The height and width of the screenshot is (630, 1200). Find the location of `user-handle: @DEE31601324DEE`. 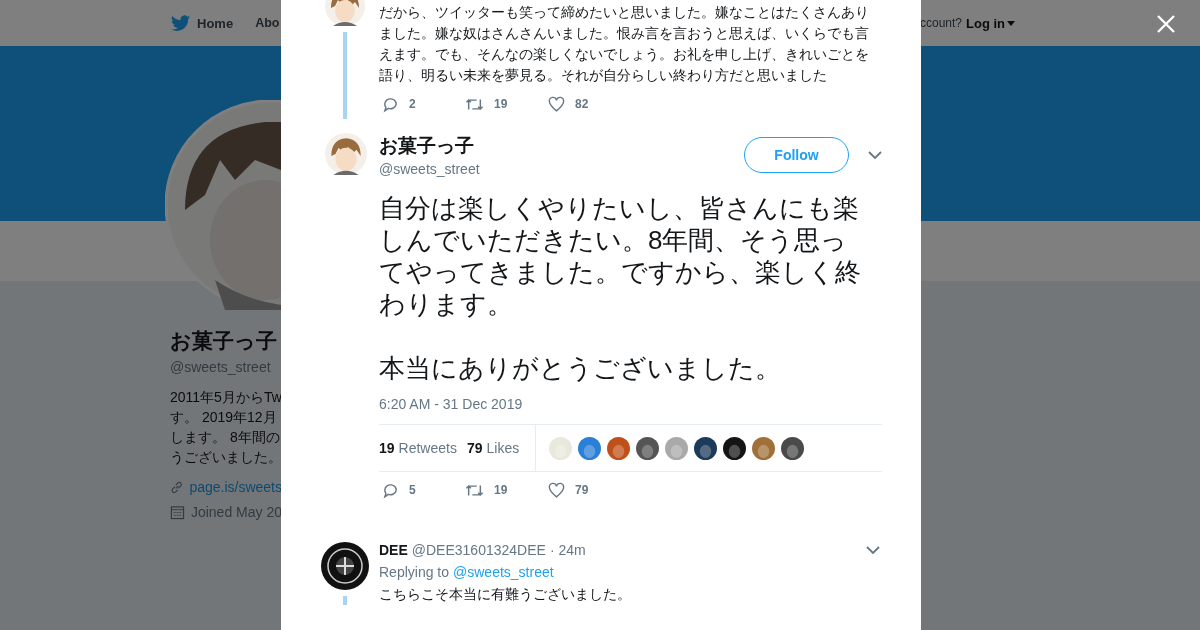

user-handle: @DEE31601324DEE is located at coordinates (478, 550).